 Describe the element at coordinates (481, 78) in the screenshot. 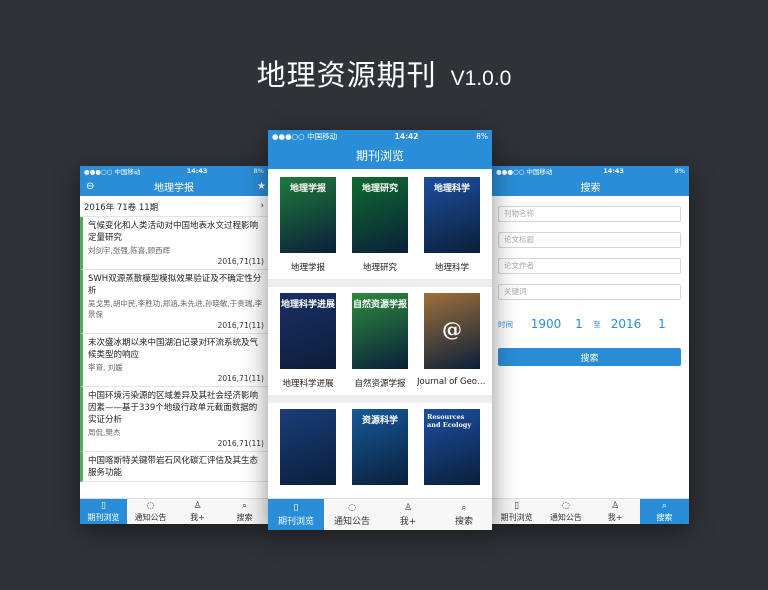

I see `version-label: V1.0.0` at that location.